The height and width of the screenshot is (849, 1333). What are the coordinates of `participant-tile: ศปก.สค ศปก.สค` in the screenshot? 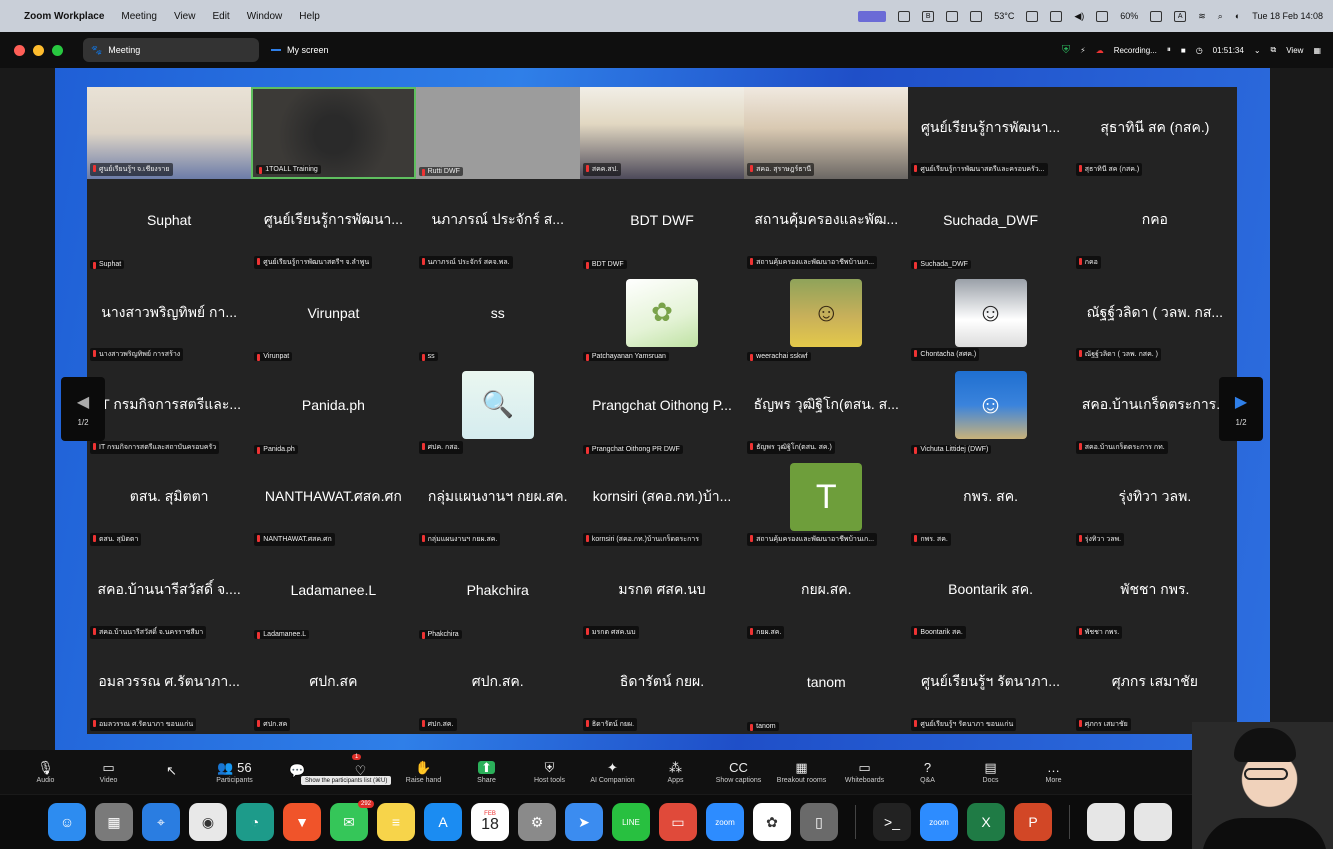 It's located at (333, 687).